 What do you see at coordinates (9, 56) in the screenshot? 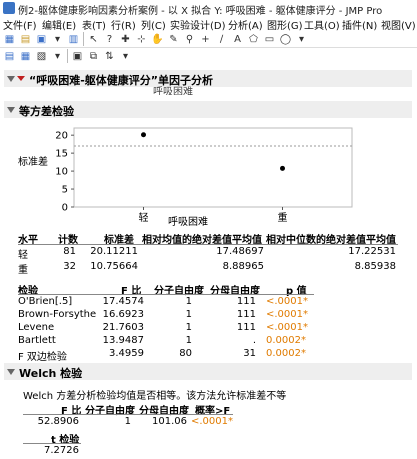
I see `layout-icon: ▤` at bounding box center [9, 56].